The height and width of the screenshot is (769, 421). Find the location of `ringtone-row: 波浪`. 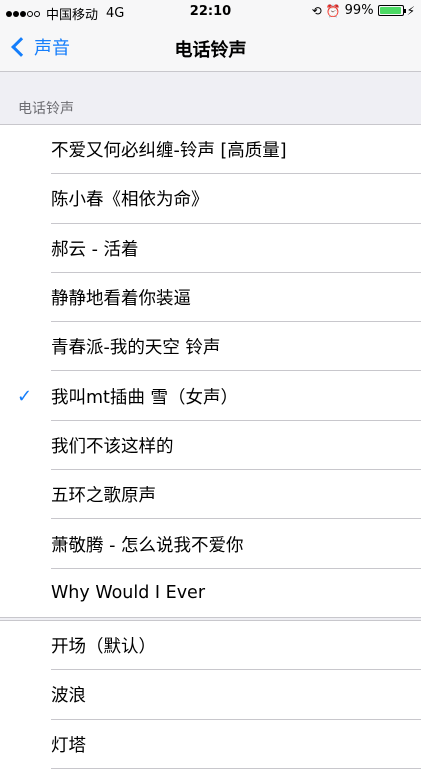

ringtone-row: 波浪 is located at coordinates (210, 695).